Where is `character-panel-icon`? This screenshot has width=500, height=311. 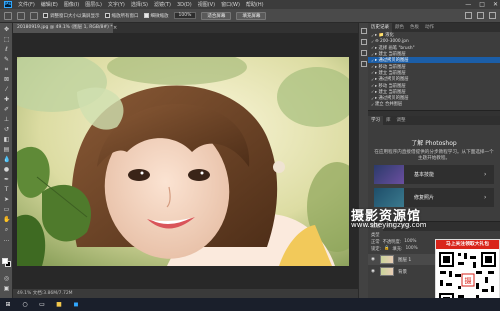
character-panel-icon is located at coordinates (363, 64).